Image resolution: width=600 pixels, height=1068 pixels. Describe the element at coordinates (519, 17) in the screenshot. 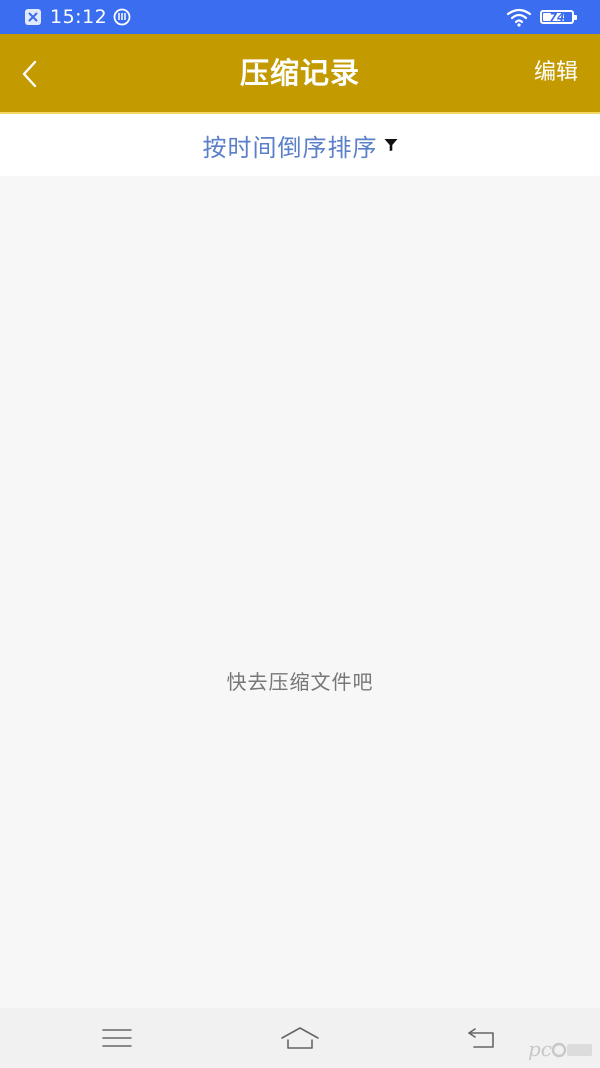

I see `wifi-icon` at that location.